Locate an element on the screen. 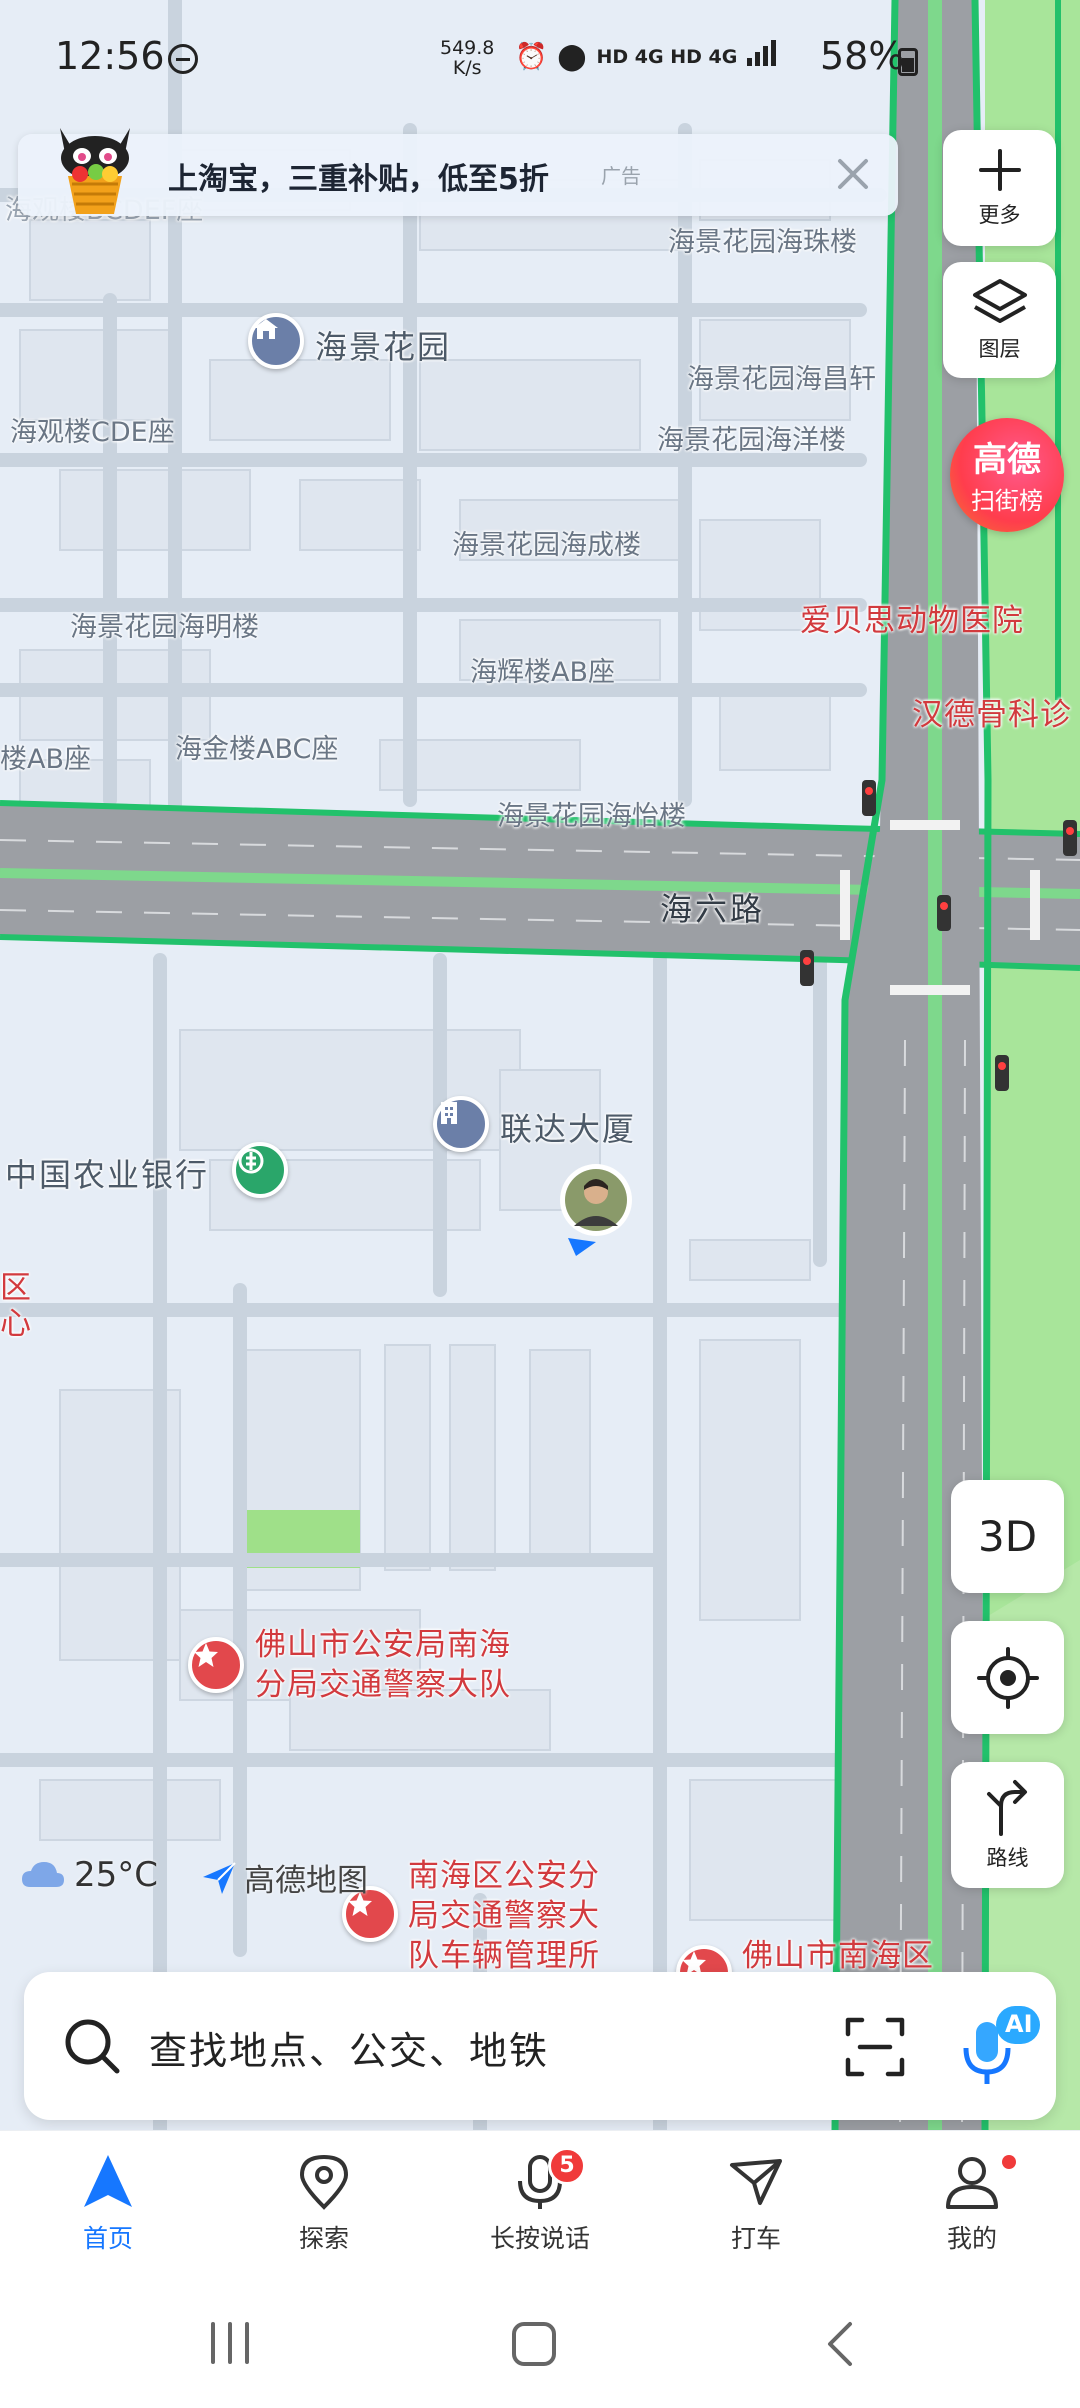 This screenshot has height=2408, width=1080. tab-profile-label: 我的 is located at coordinates (971, 2238).